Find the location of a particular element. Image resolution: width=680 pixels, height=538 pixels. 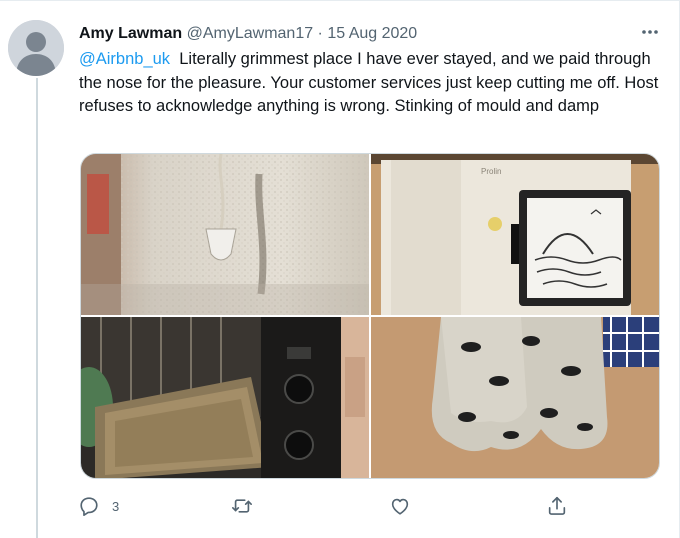

default-avatar-icon is located at coordinates (36, 48).